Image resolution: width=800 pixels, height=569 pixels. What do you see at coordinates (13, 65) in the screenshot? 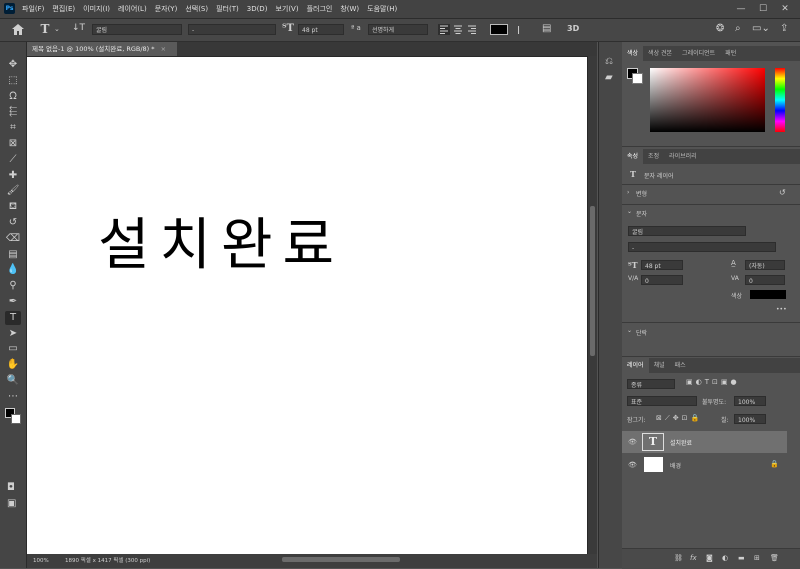
I see `move-tool-icon: ✥` at bounding box center [13, 65].